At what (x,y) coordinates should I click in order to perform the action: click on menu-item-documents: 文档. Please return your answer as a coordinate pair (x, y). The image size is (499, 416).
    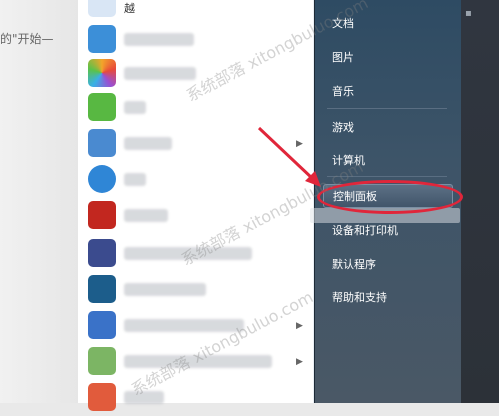
    Looking at the image, I should click on (388, 24).